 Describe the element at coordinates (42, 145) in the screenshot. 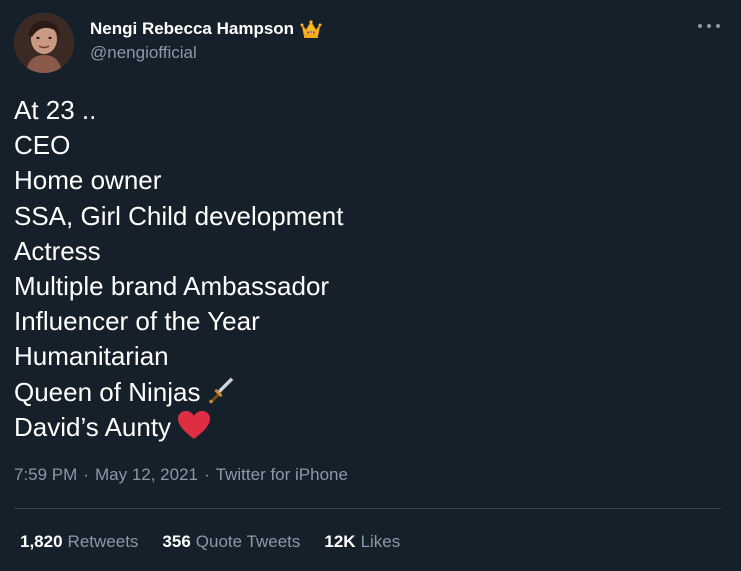

I see `tweet-line-text: CEO` at that location.